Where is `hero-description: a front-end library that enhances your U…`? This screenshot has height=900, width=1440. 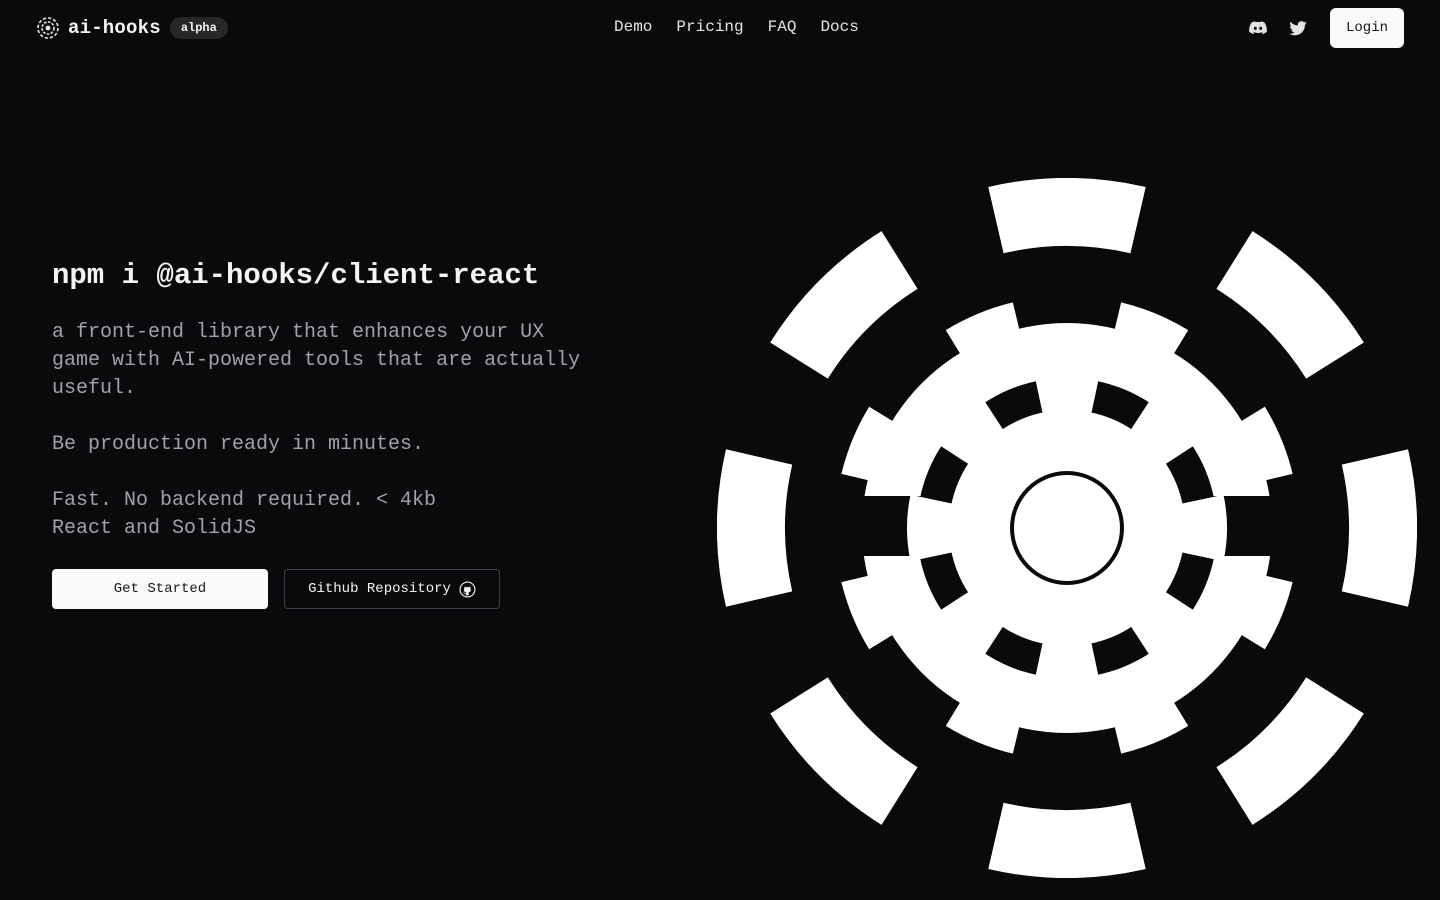 hero-description: a front-end library that enhances your U… is located at coordinates (316, 360).